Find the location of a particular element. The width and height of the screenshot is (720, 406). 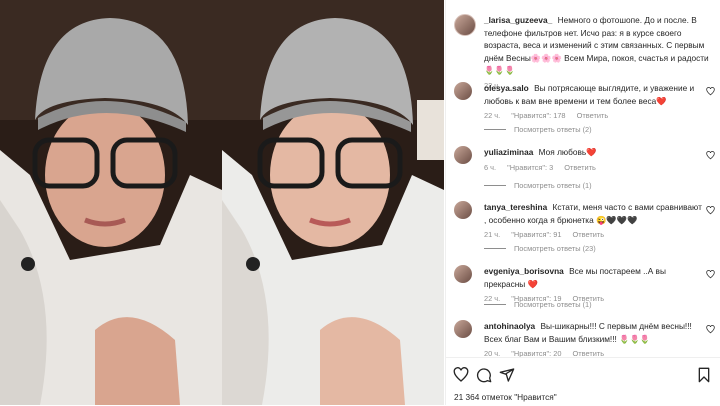

author-avatar is located at coordinates (465, 25).